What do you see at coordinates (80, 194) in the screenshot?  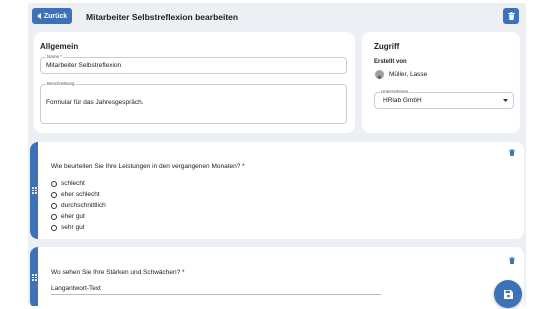 I see `option-label: eher schlecht` at bounding box center [80, 194].